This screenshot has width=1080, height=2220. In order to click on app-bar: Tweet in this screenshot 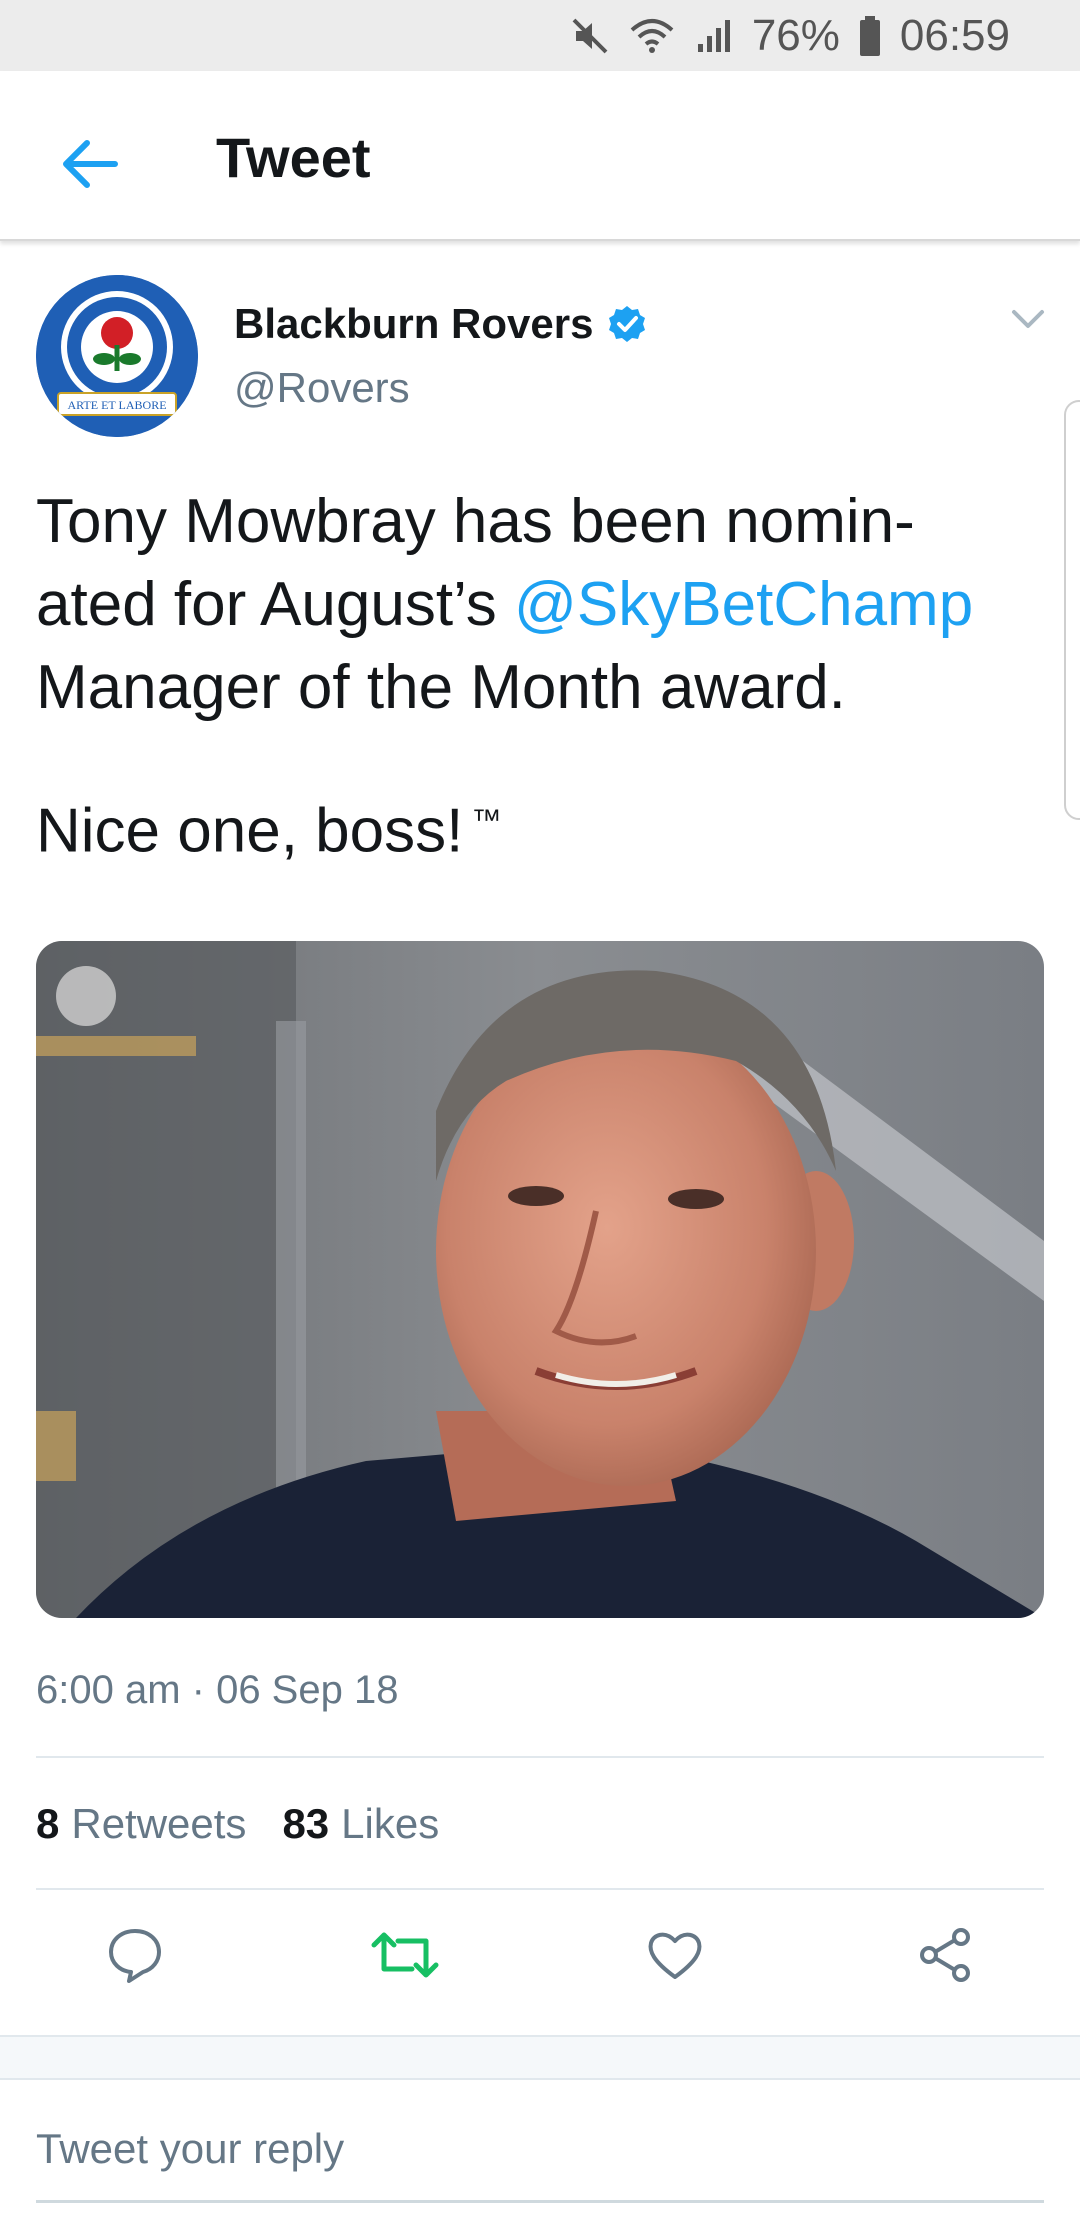, I will do `click(540, 156)`.